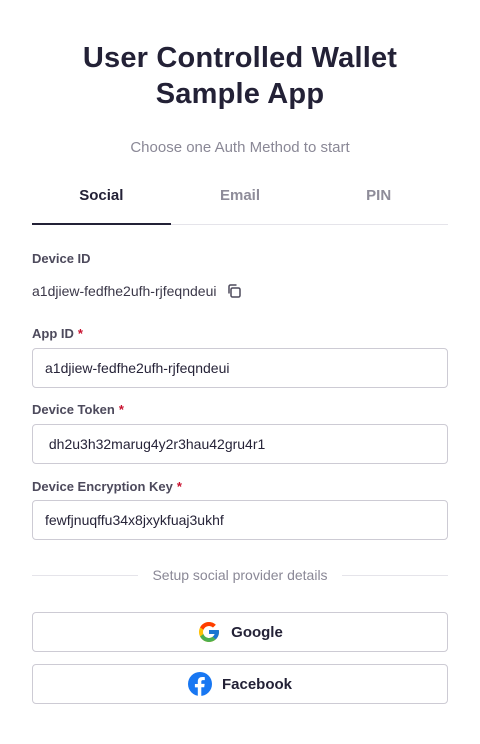 Image resolution: width=480 pixels, height=744 pixels. What do you see at coordinates (240, 58) in the screenshot?
I see `title-line-1: User Controlled Wallet` at bounding box center [240, 58].